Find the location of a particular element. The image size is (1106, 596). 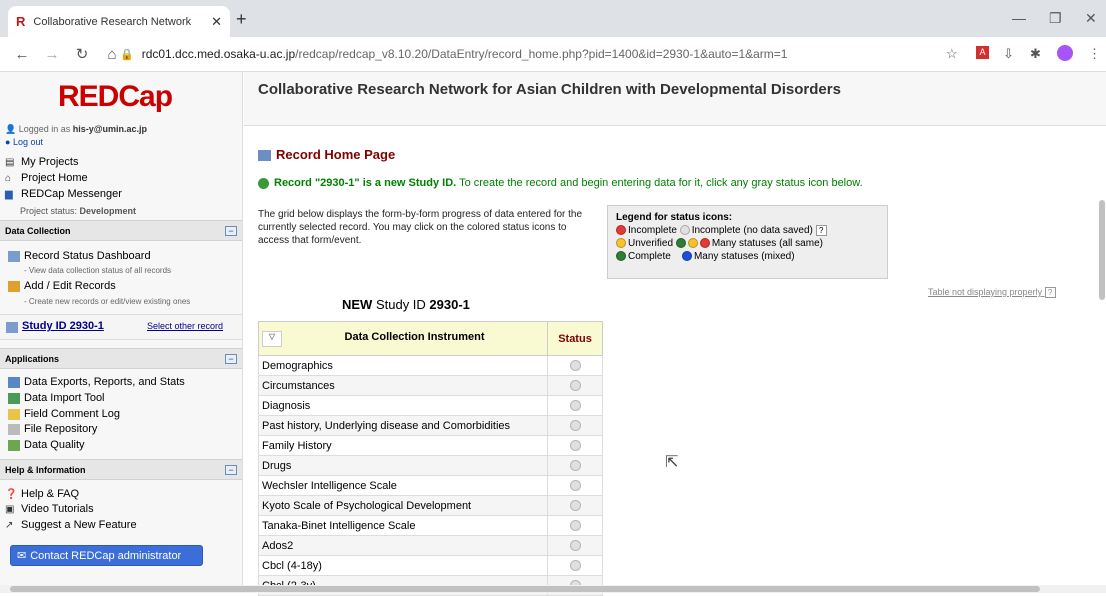

vertical-scrollbar is located at coordinates (1102, 390).